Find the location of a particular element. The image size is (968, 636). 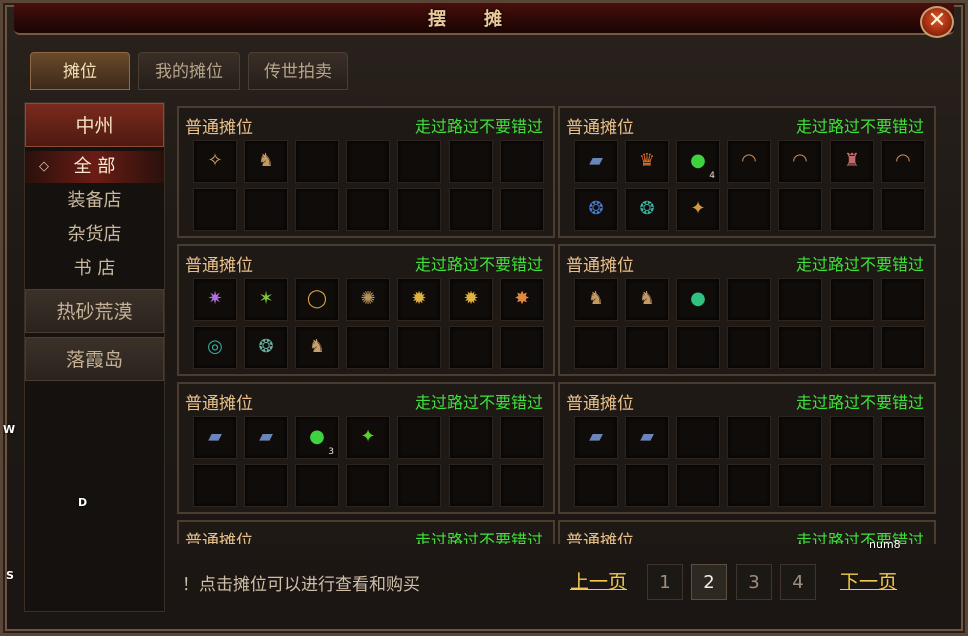

stall-panel: 普通摊位 走过路过不要错过 ▰ ▰ ● 3 ✦ is located at coordinates (366, 448).